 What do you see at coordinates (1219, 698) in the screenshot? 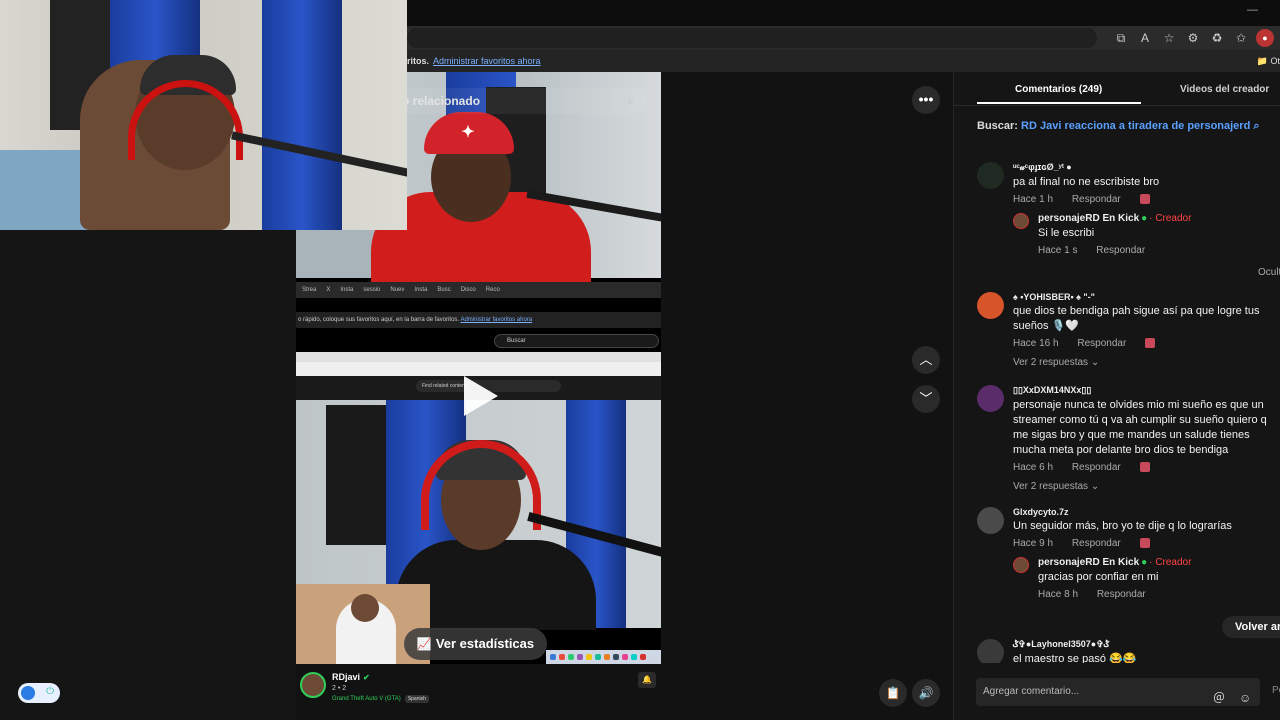
I see `mention-icon: ＠` at bounding box center [1219, 698].